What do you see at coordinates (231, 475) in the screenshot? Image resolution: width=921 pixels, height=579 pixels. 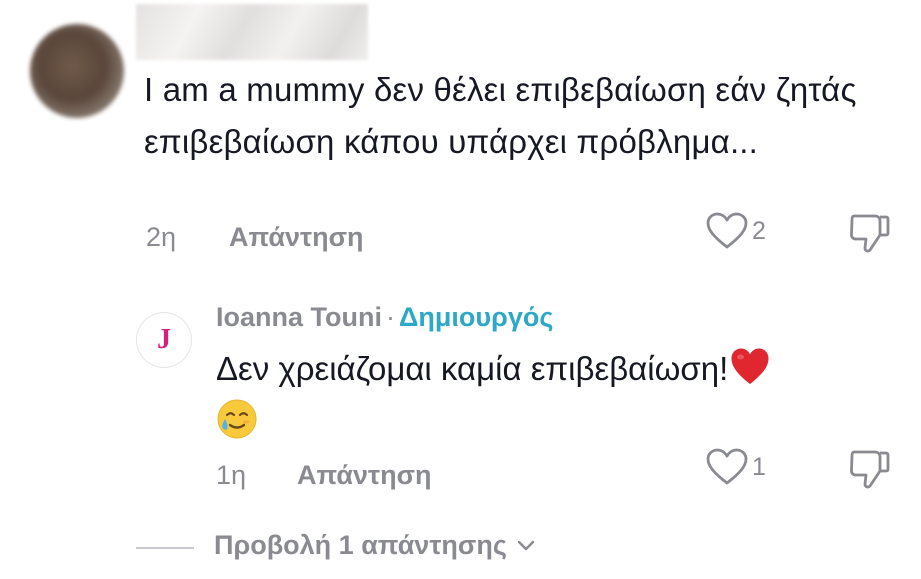 I see `reply-timestamp: 1η` at bounding box center [231, 475].